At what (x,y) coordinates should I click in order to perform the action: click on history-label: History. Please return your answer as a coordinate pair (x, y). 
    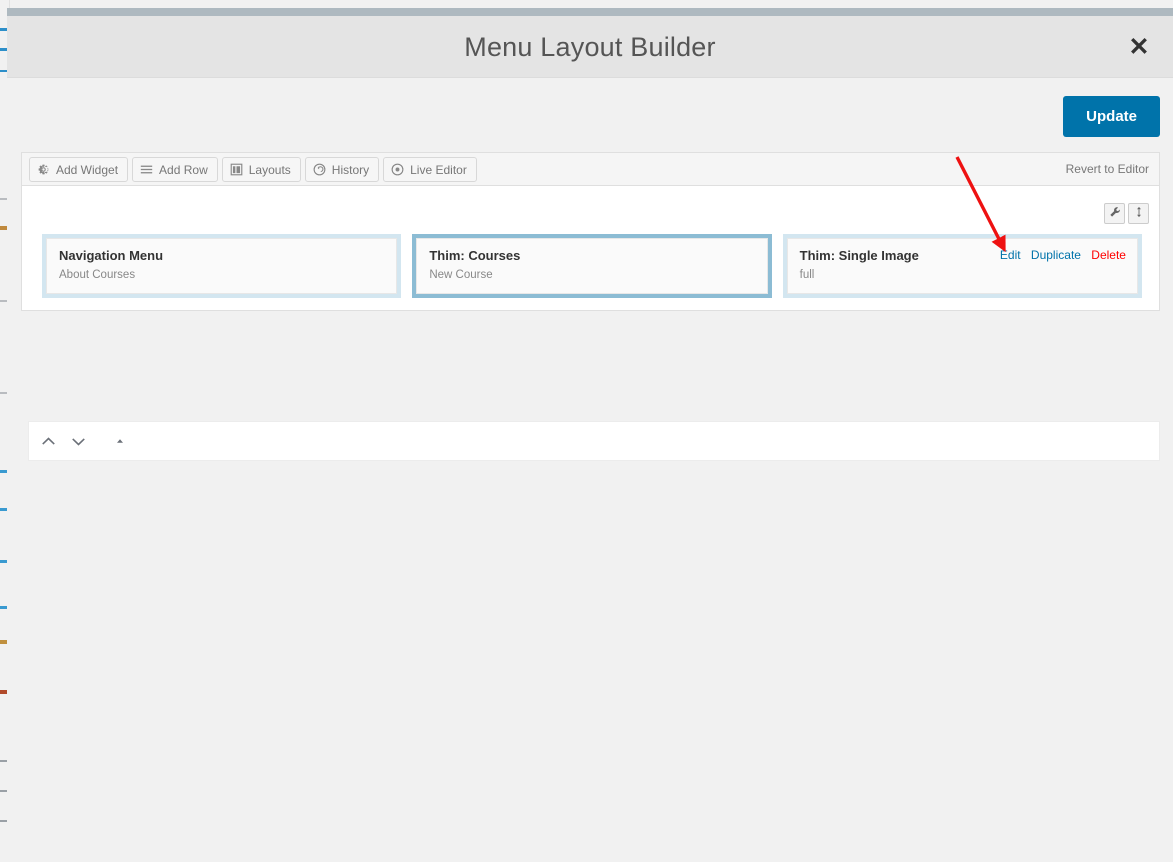
    Looking at the image, I should click on (350, 169).